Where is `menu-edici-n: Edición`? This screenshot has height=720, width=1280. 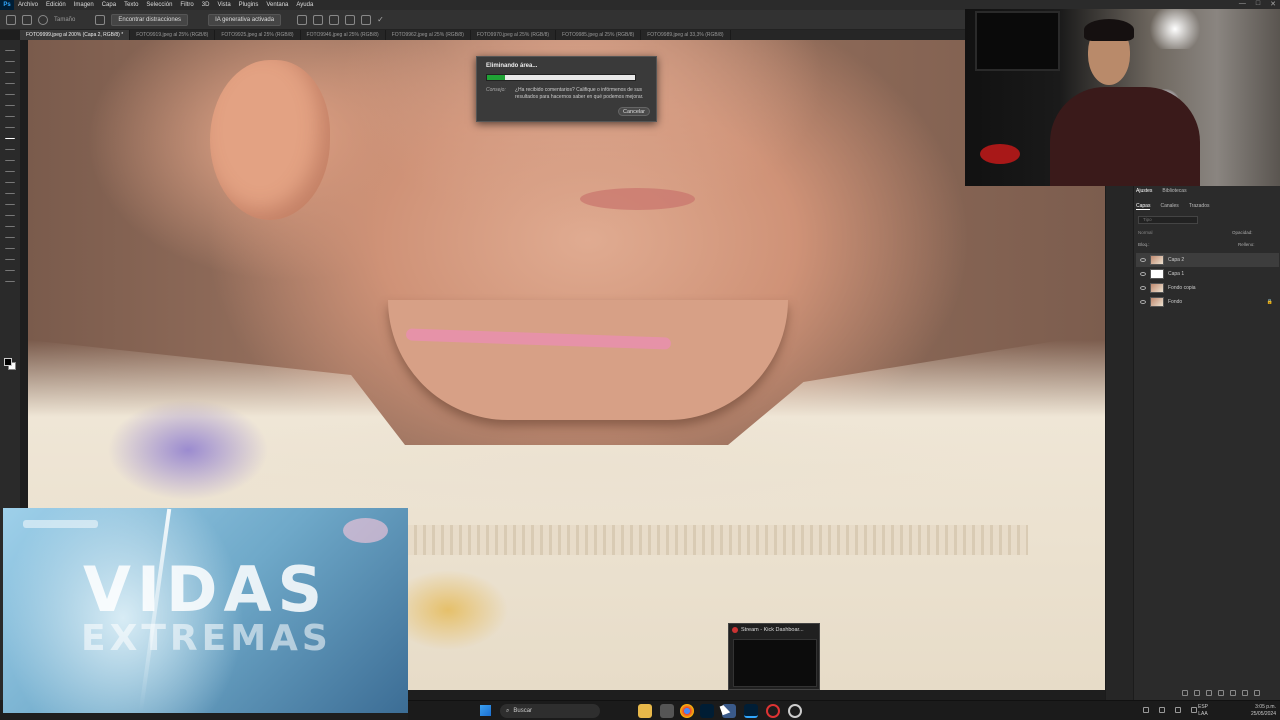 menu-edici-n: Edición is located at coordinates (56, 5).